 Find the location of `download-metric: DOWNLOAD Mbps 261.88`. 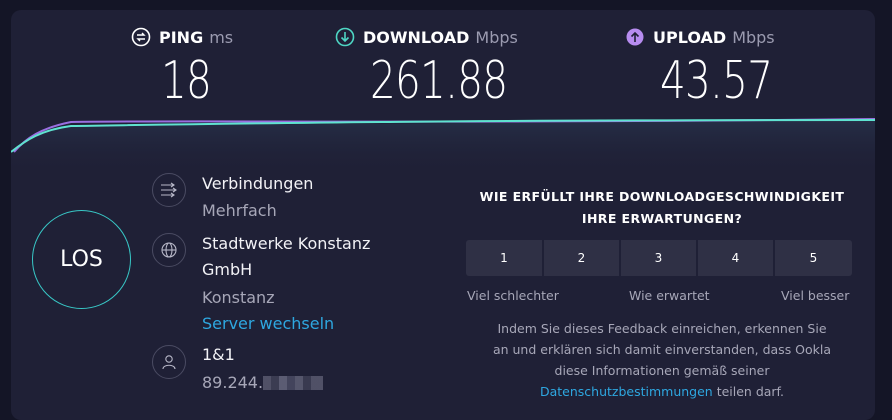

download-metric: DOWNLOAD Mbps 261.88 is located at coordinates (426, 72).